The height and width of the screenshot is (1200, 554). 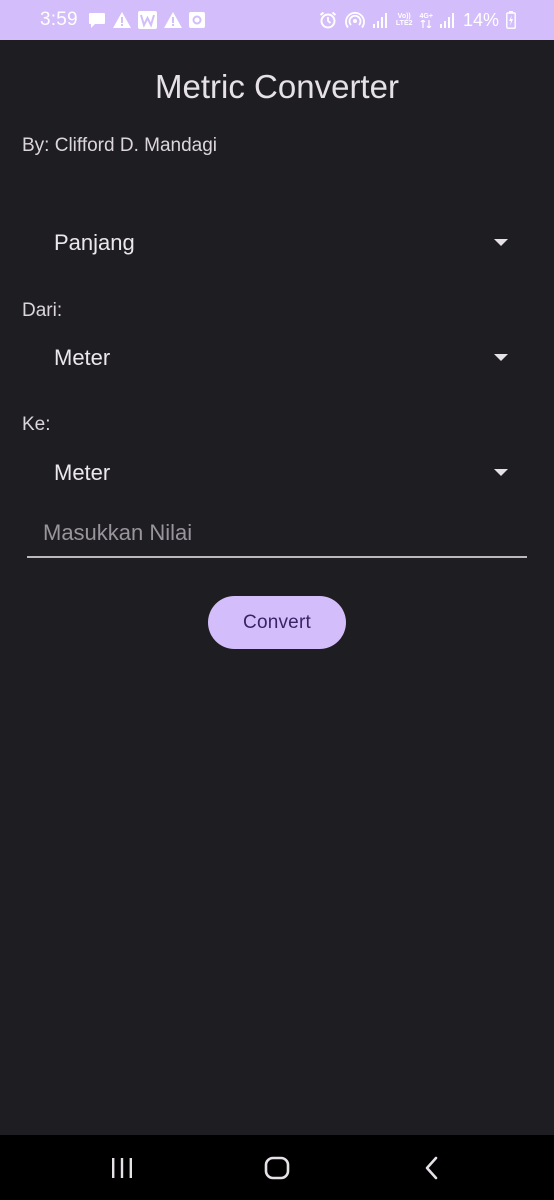 What do you see at coordinates (426, 20) in the screenshot?
I see `4g-icon: 4G+` at bounding box center [426, 20].